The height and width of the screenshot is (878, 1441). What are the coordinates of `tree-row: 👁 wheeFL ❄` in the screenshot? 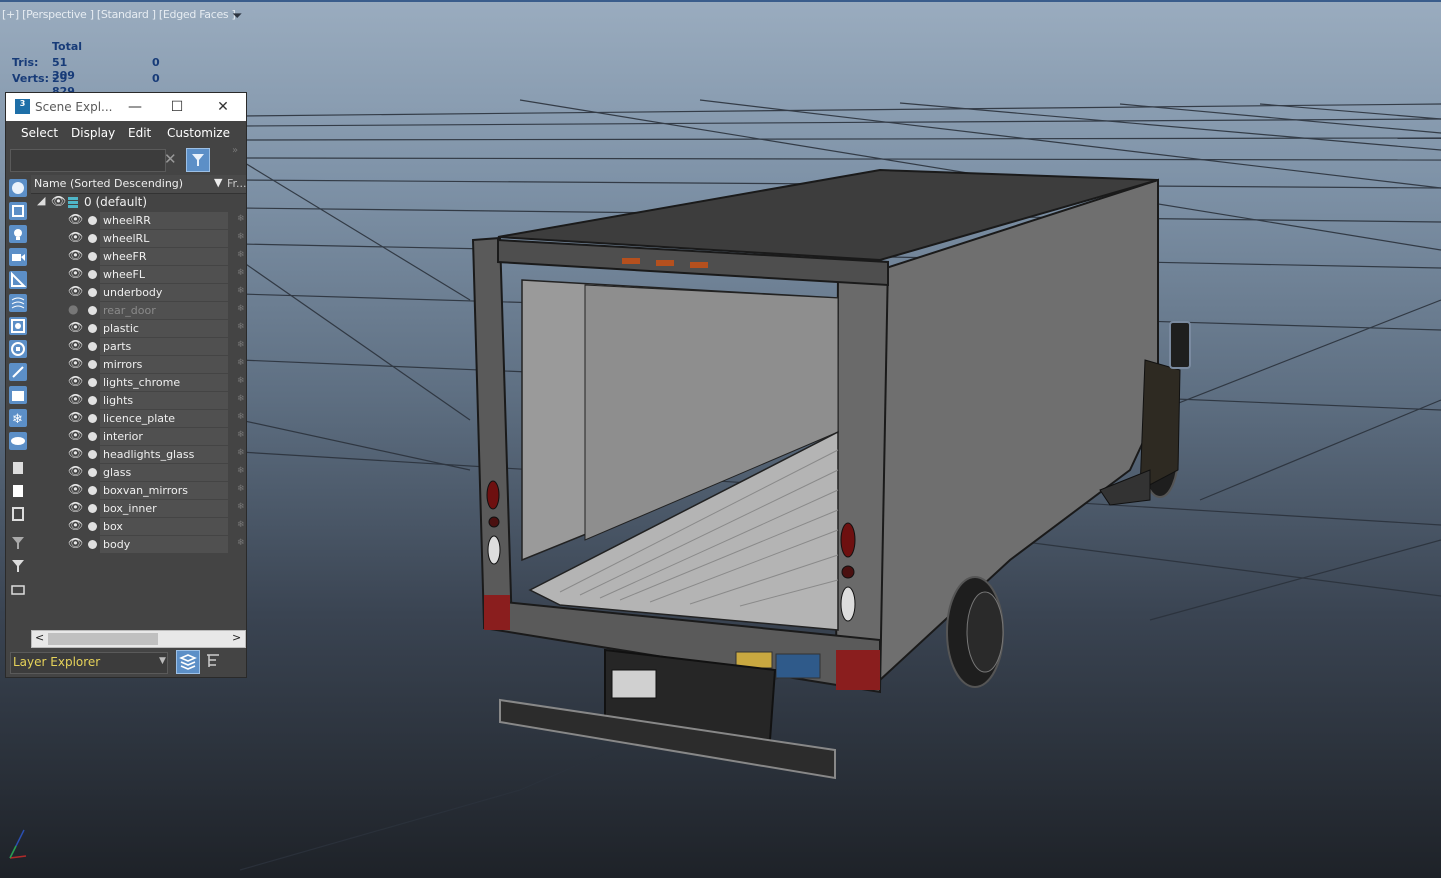 It's located at (138, 274).